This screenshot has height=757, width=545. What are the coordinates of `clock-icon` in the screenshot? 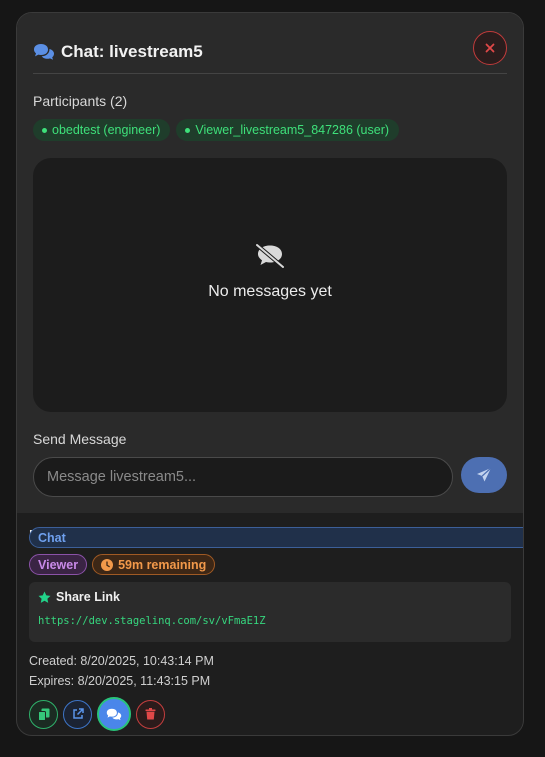 It's located at (107, 564).